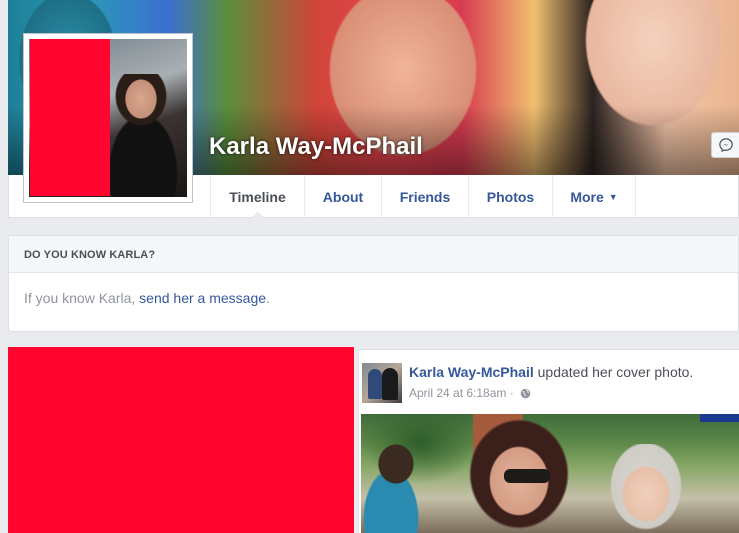  I want to click on profile-tabs: Timeline About Friends Photos More ▼, so click(423, 197).